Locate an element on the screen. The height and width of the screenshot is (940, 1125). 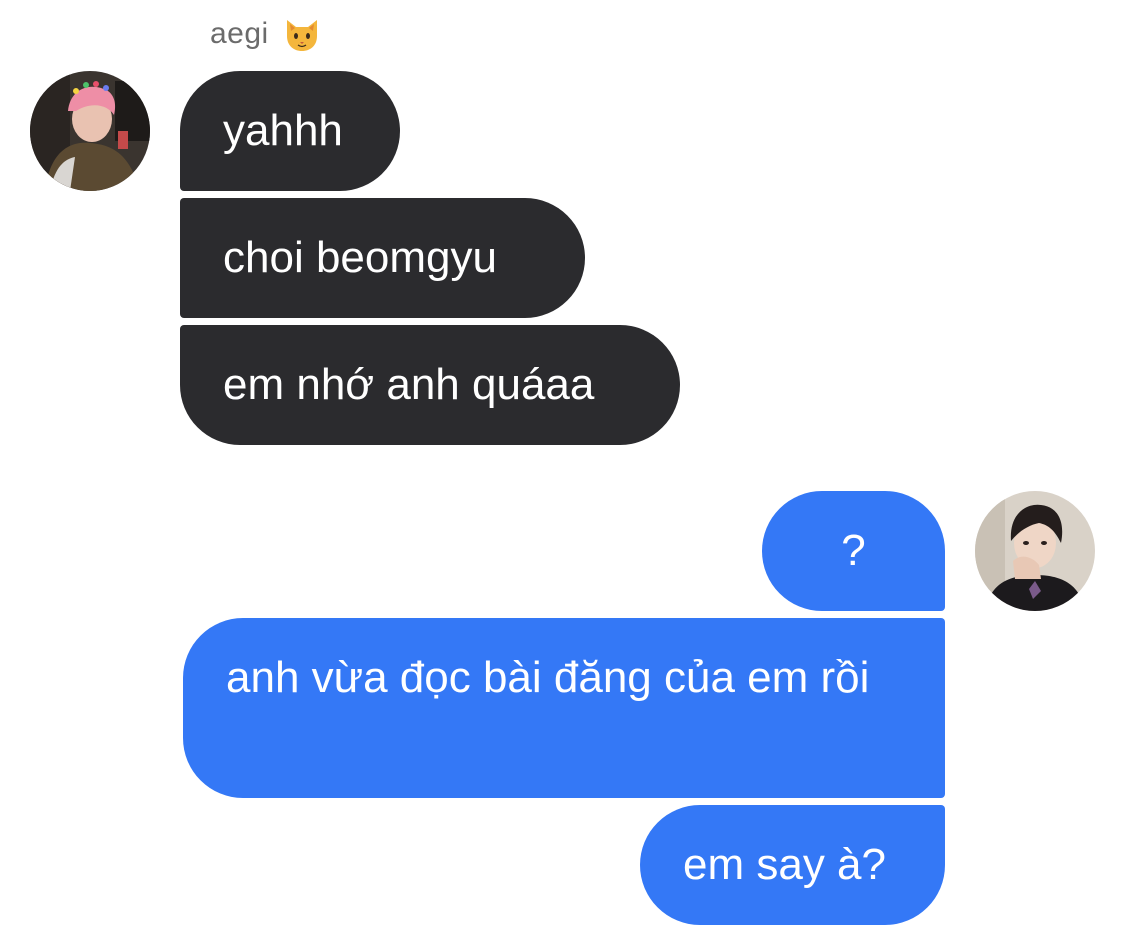
outgoing-message-bubble: ? is located at coordinates (853, 551).